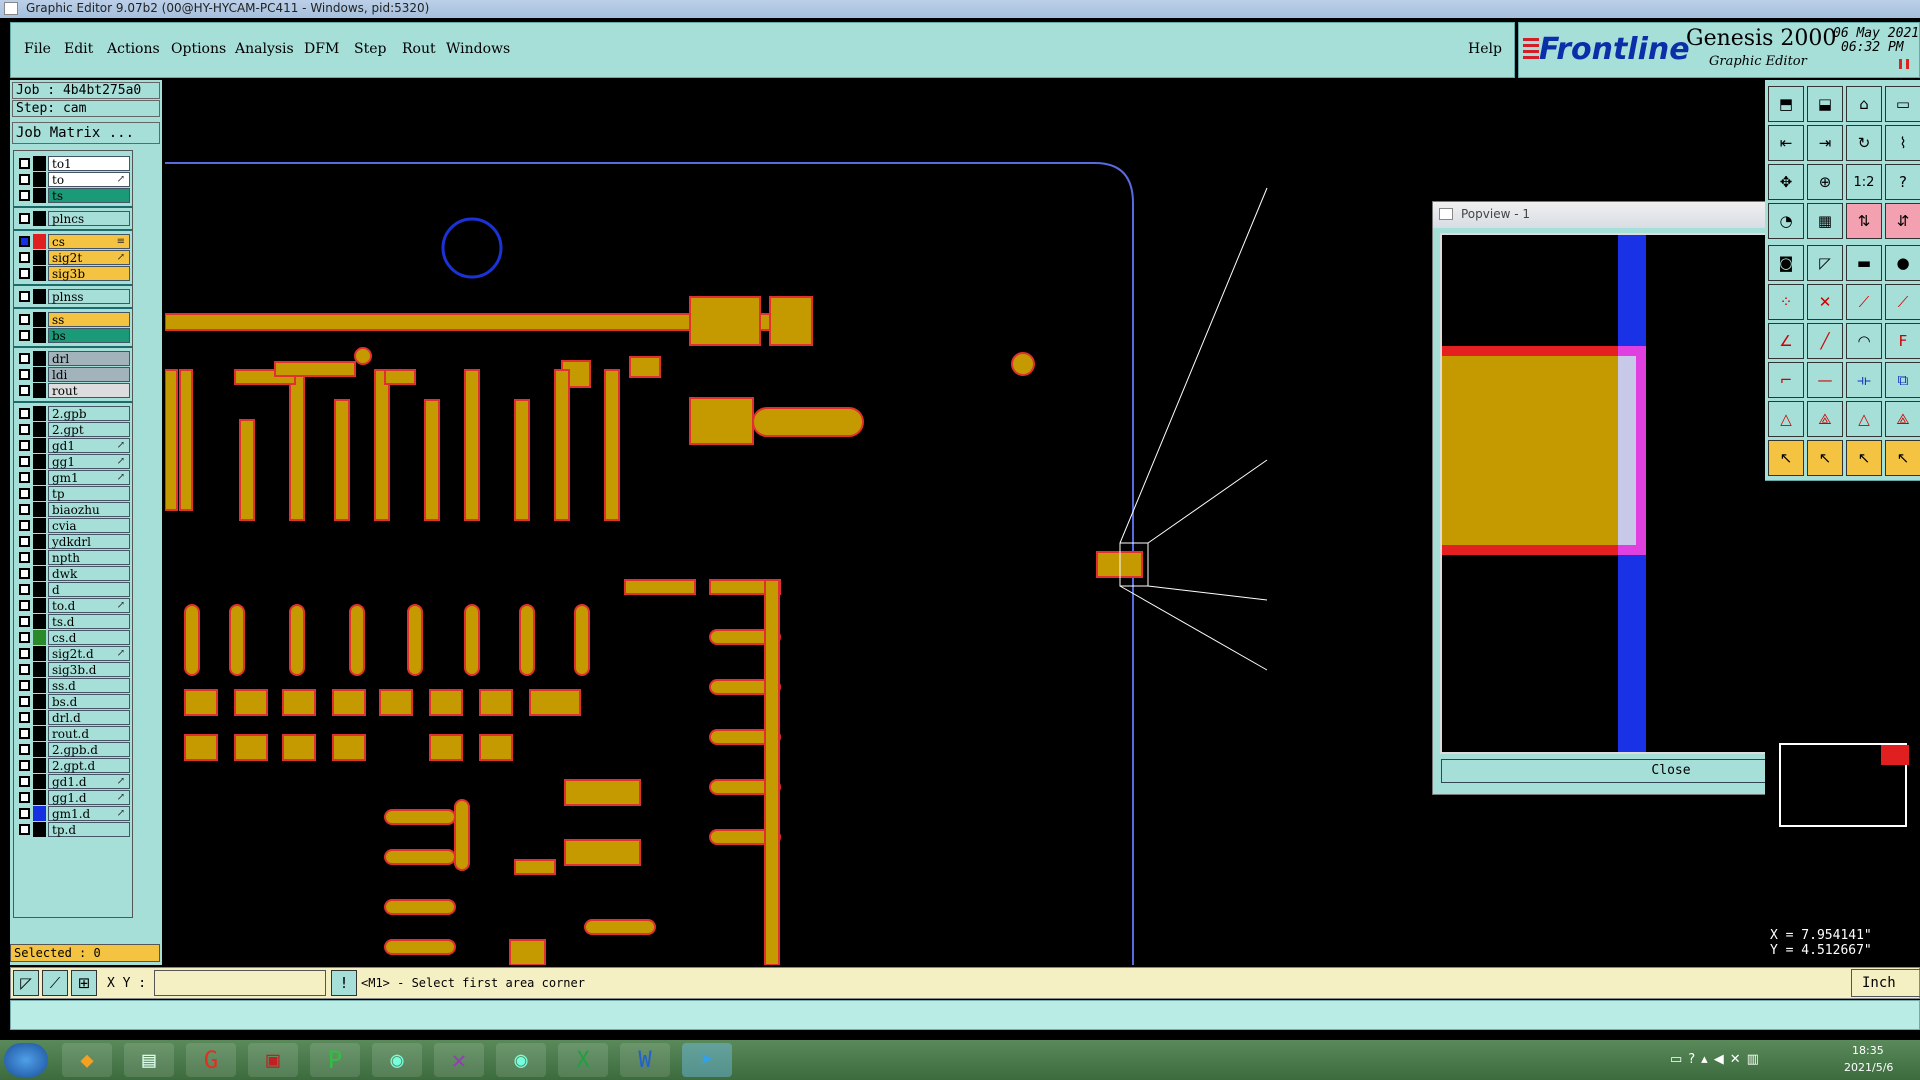 The image size is (1920, 1080). Describe the element at coordinates (73, 413) in the screenshot. I see `layer-row-2.gpb: 2.gpb` at that location.